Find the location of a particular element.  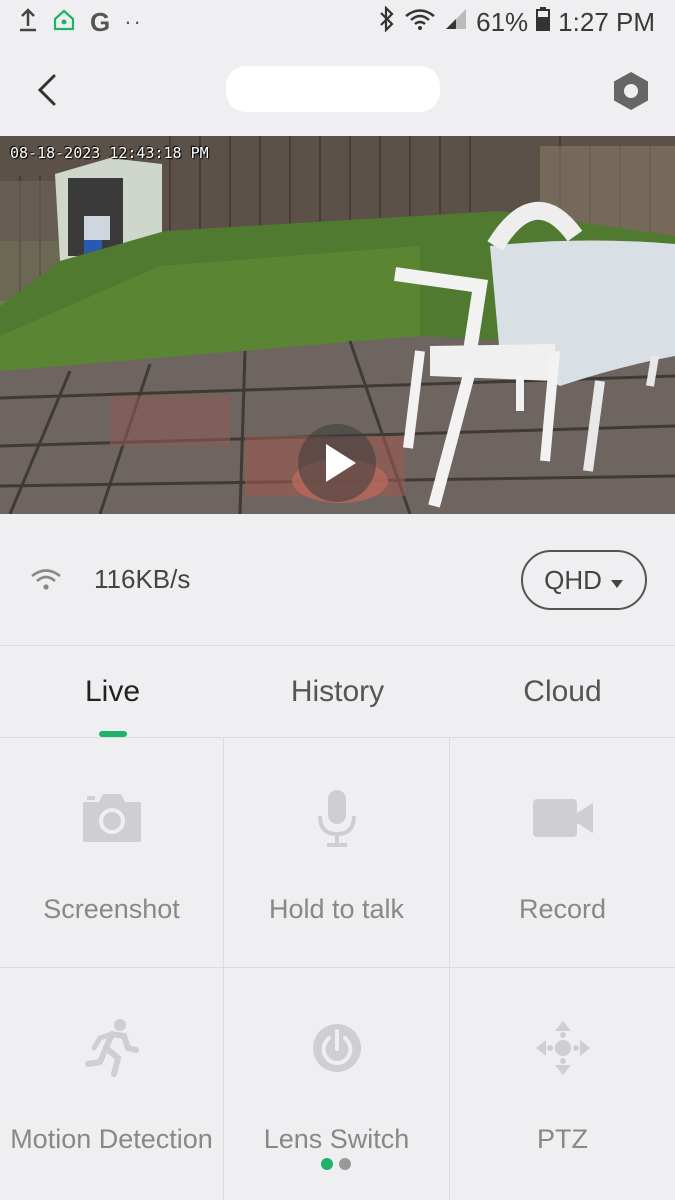

hold-to-talk-label: Hold to talk is located at coordinates (336, 909).